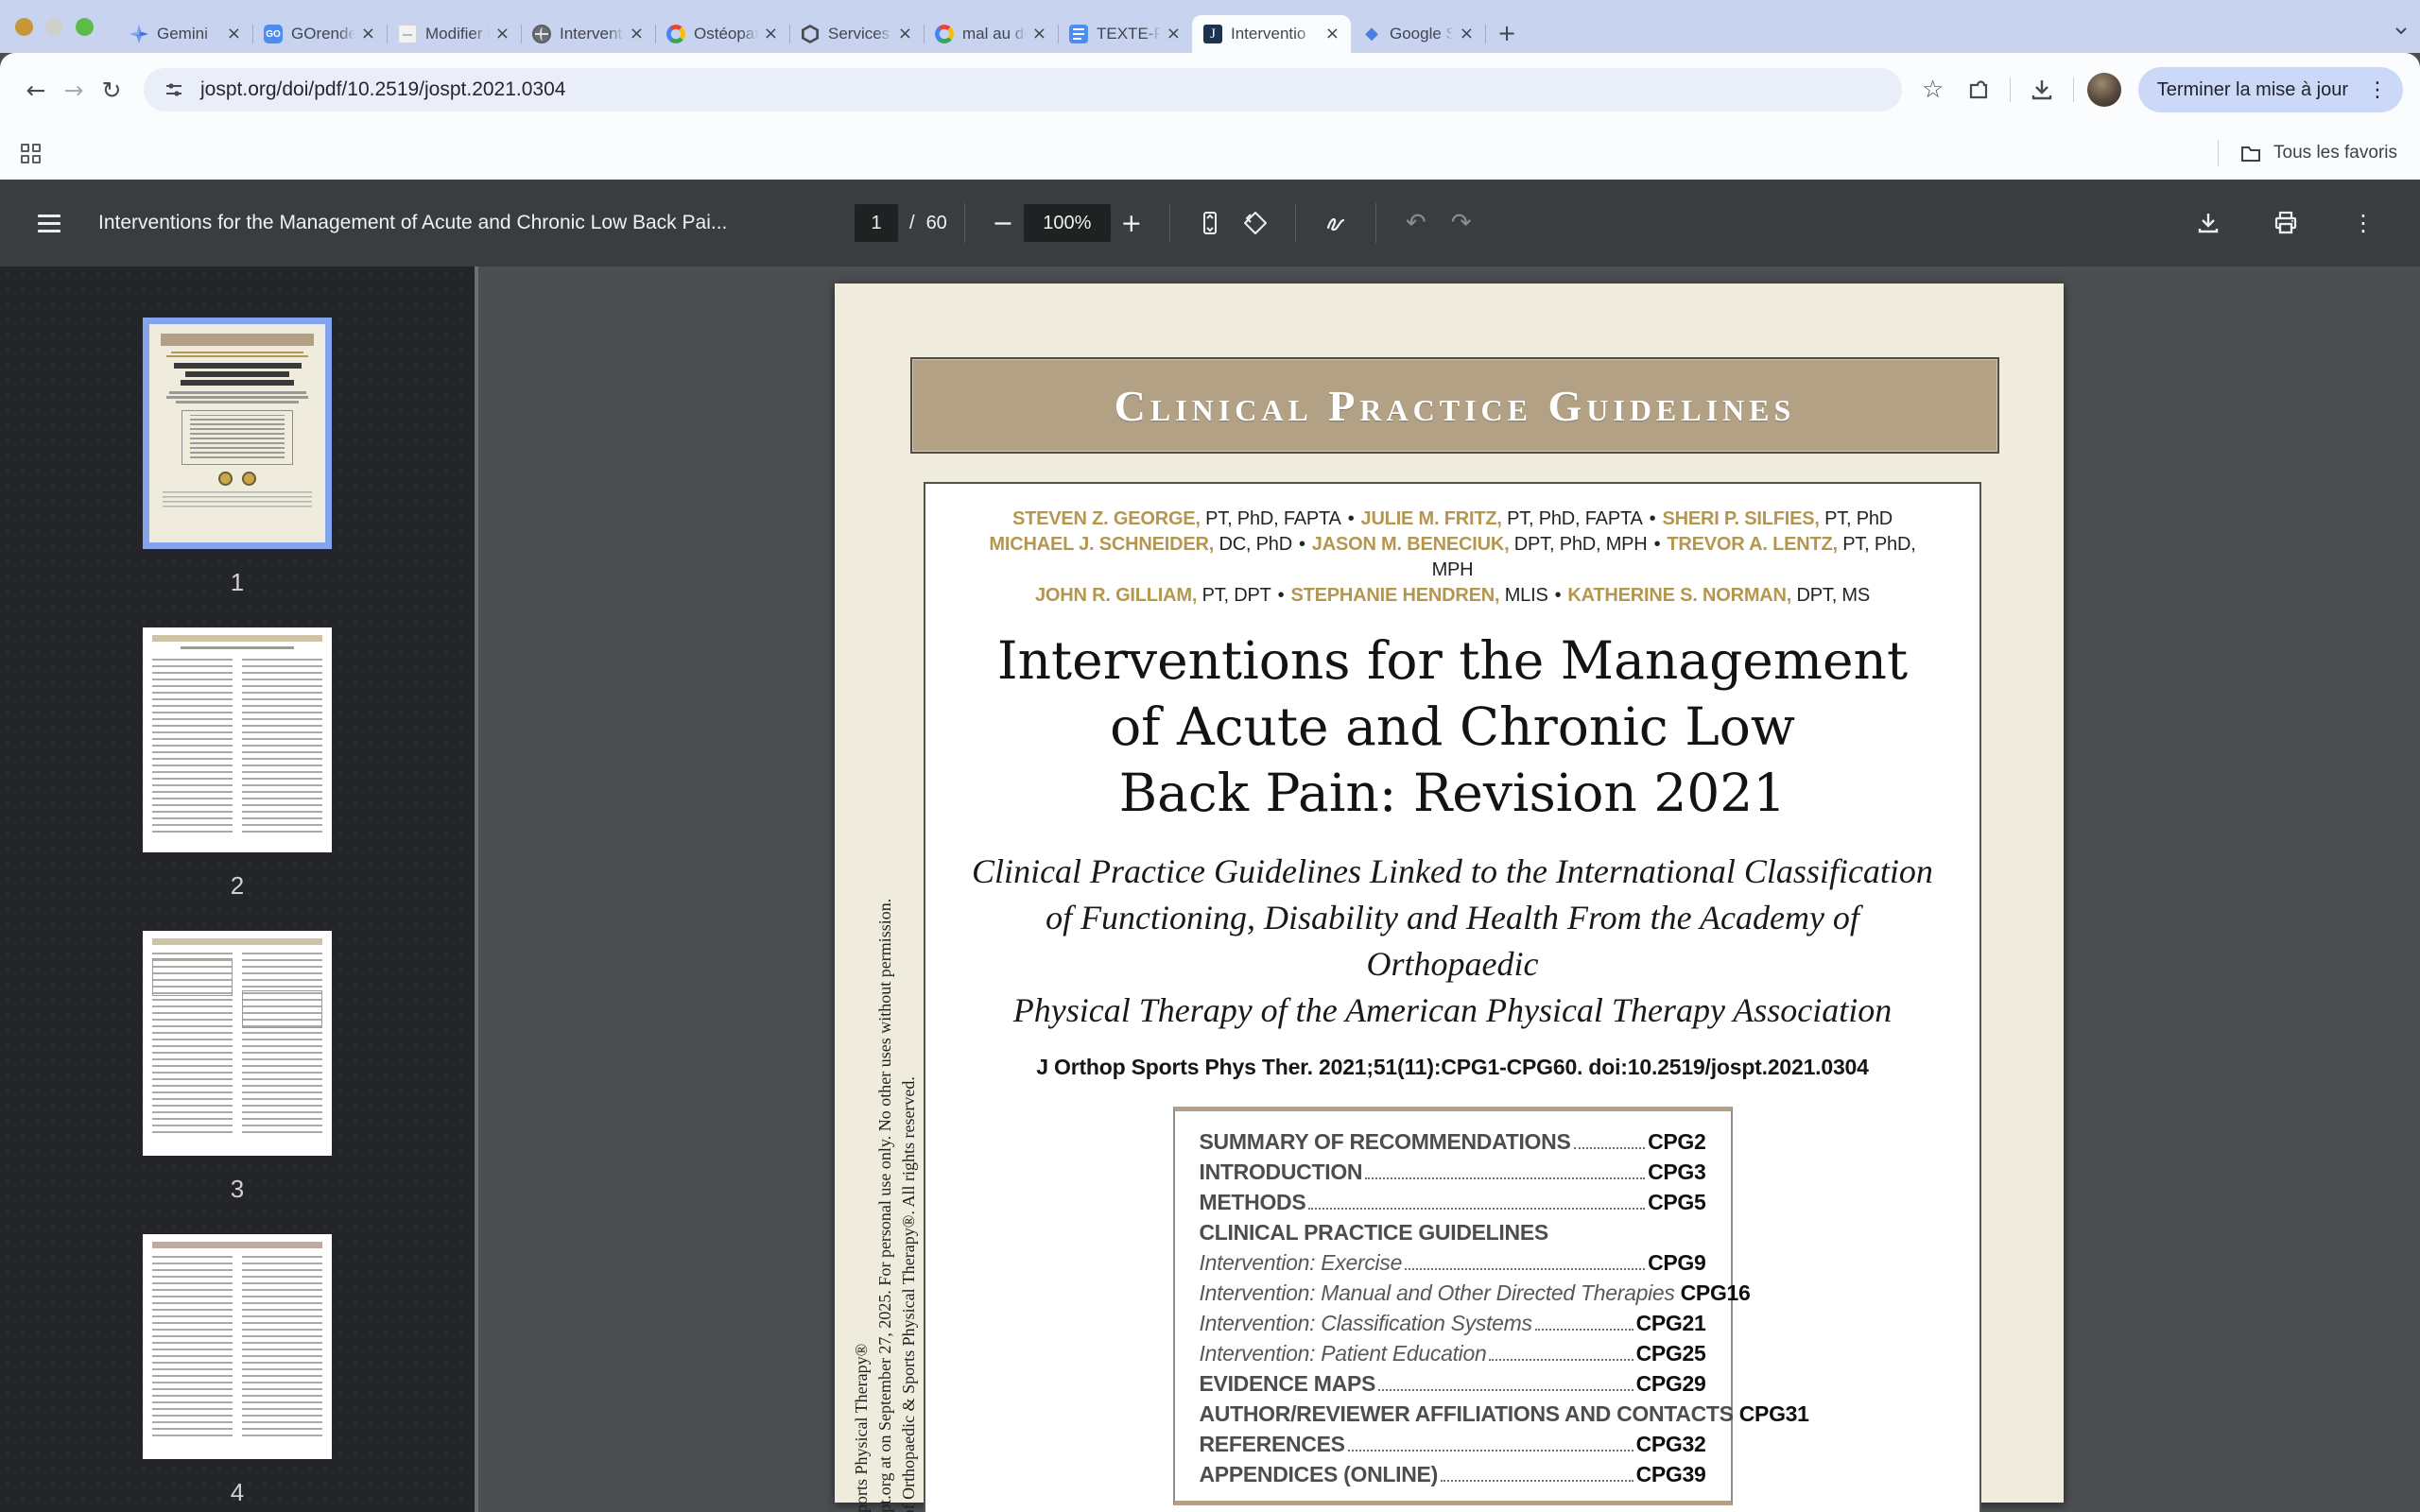  Describe the element at coordinates (1210, 223) in the screenshot. I see `fit-to-page-icon` at that location.